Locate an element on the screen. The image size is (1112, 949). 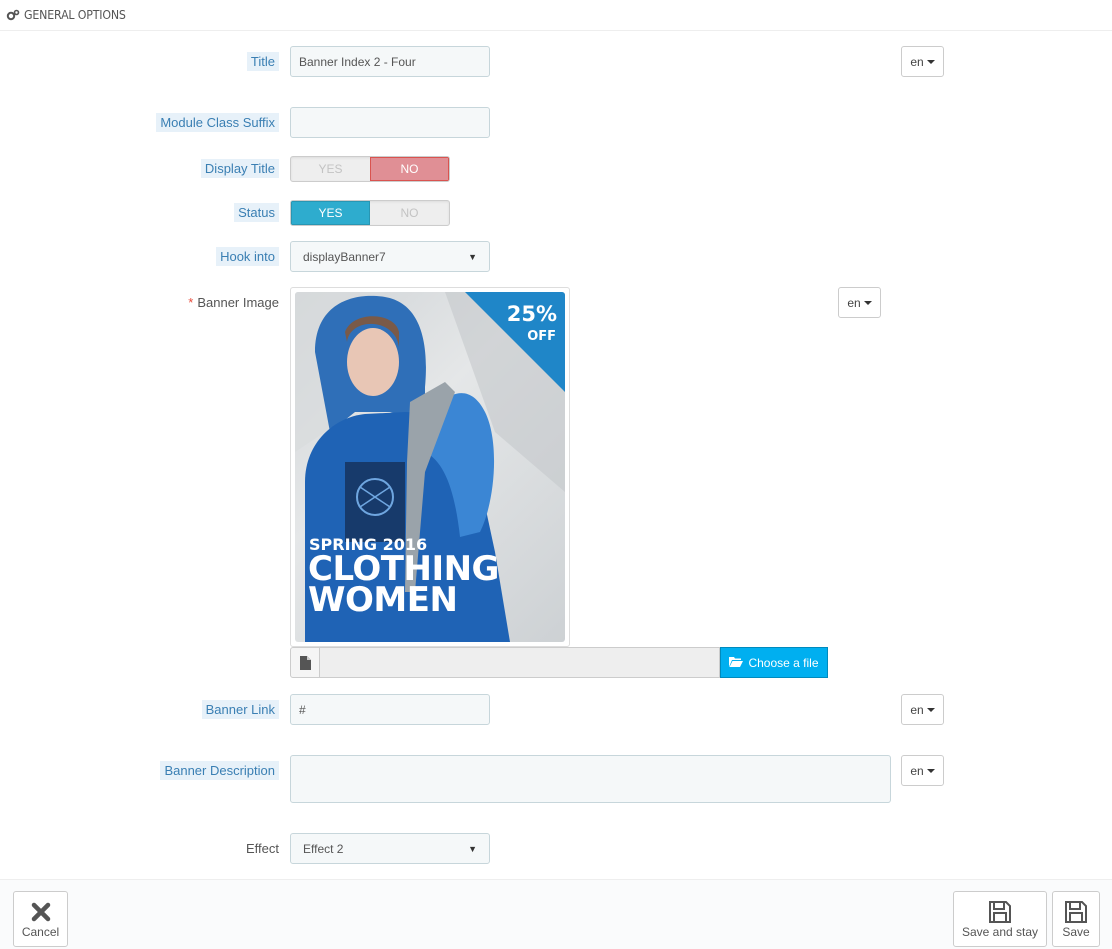
banner-image: 25% OFF SPRING 2016 CLOTHING WOMEN is located at coordinates (430, 467).